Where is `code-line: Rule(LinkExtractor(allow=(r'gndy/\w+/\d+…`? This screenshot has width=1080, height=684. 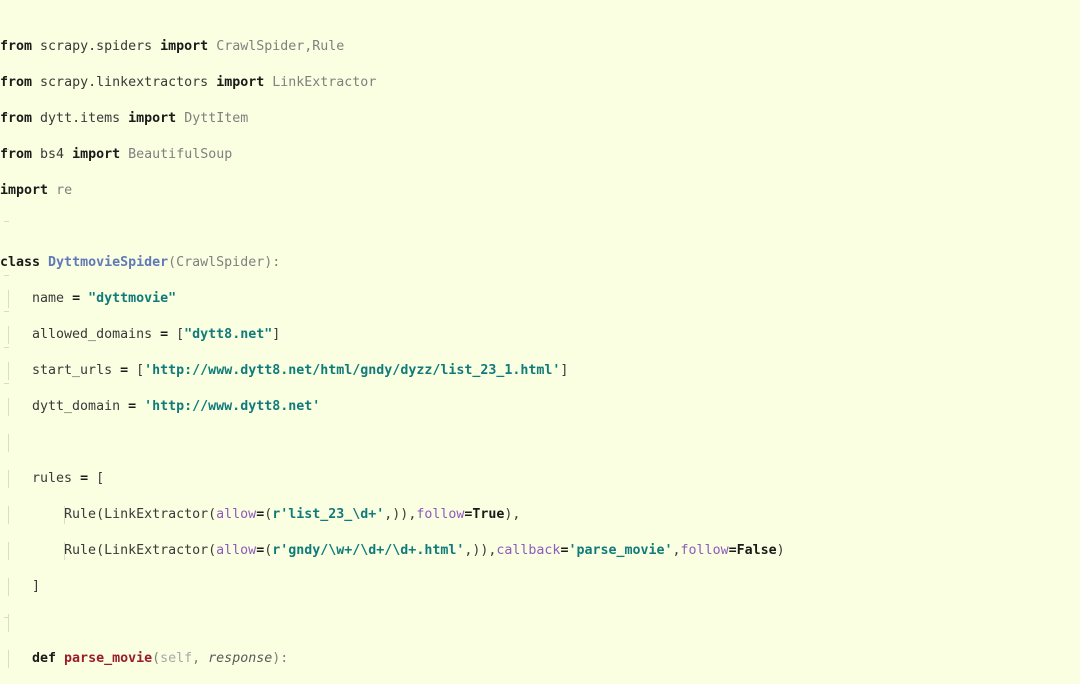 code-line: Rule(LinkExtractor(allow=(r'gndy/\w+/\d+… is located at coordinates (392, 551).